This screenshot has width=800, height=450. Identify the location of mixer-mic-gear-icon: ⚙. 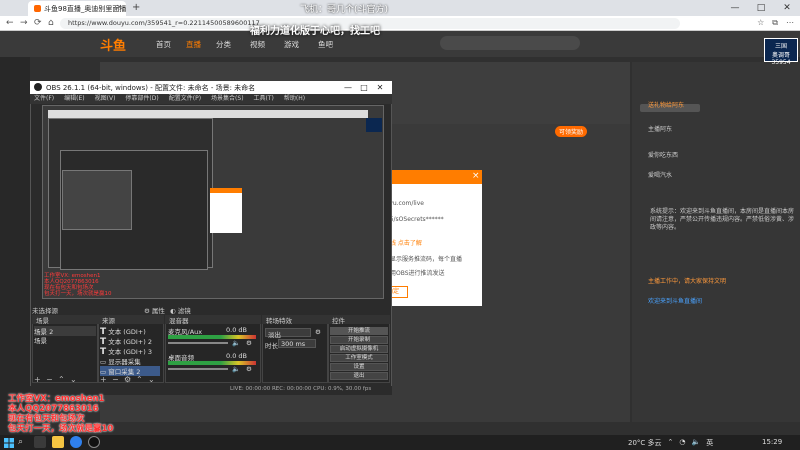
(249, 343).